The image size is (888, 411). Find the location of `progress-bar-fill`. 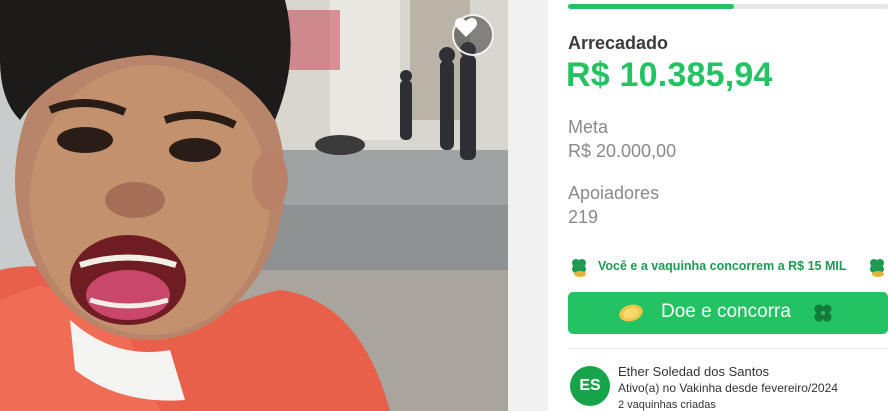

progress-bar-fill is located at coordinates (651, 6).